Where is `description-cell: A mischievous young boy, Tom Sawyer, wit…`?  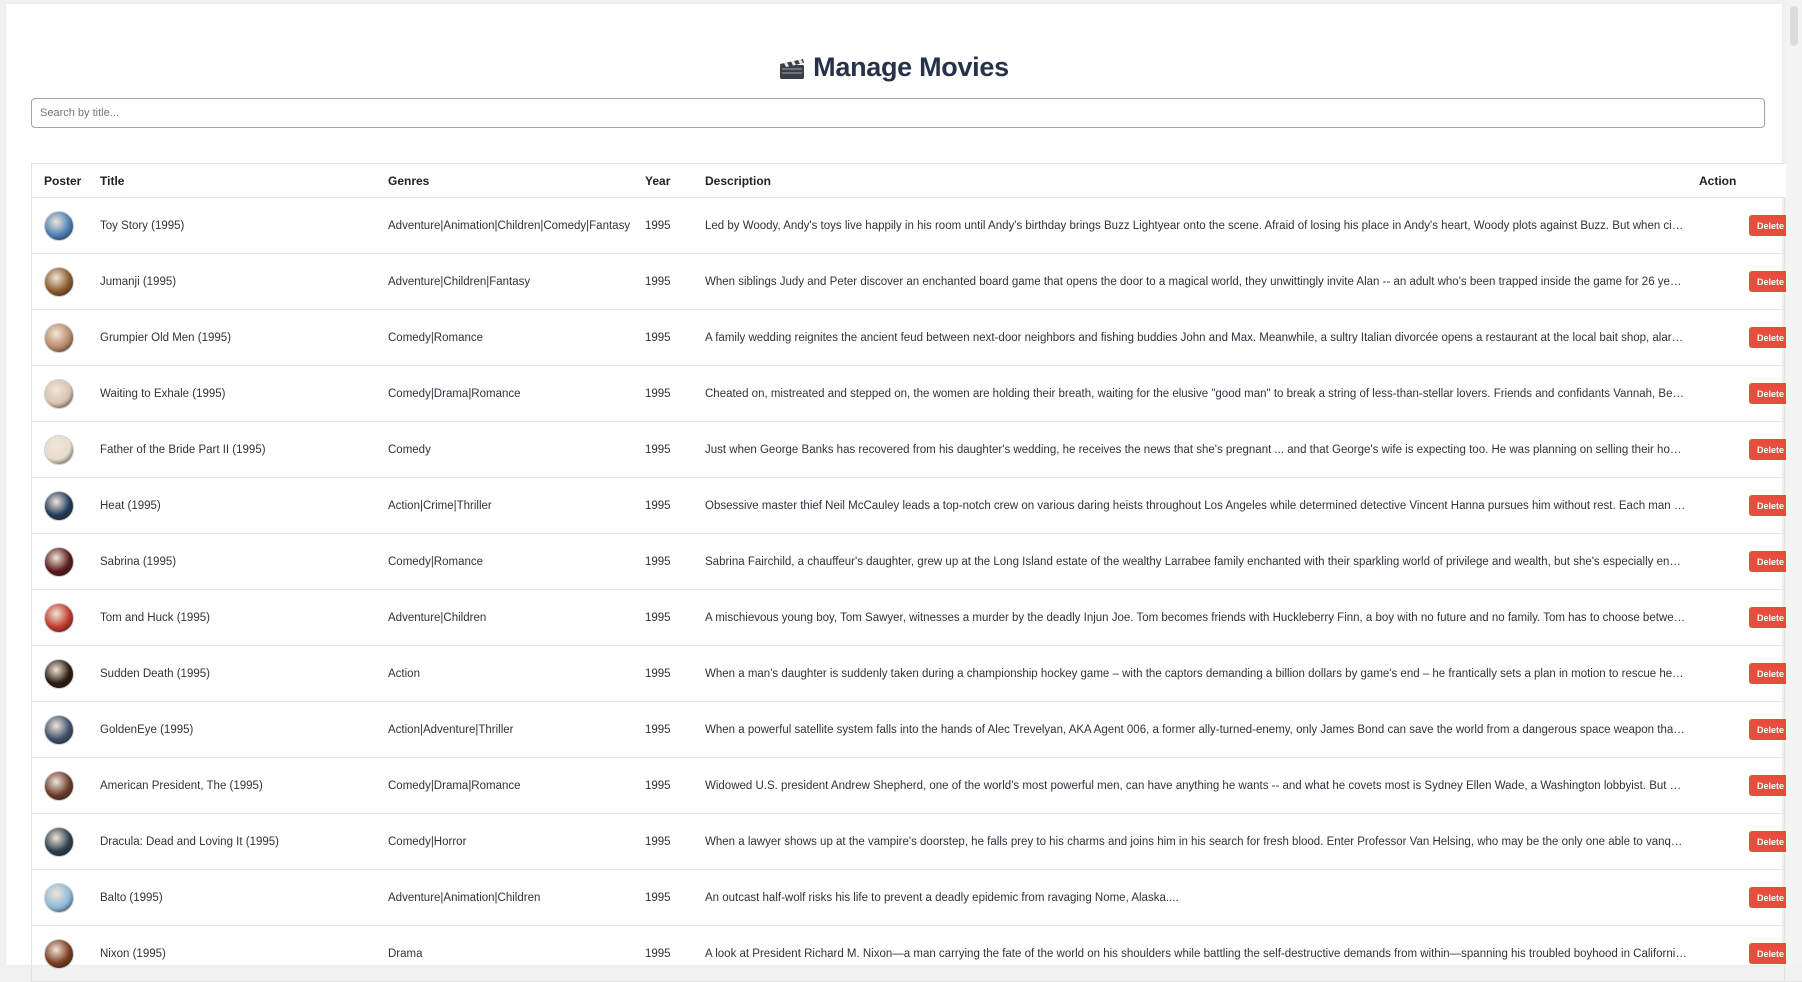 description-cell: A mischievous young boy, Tom Sawyer, wit… is located at coordinates (1190, 617).